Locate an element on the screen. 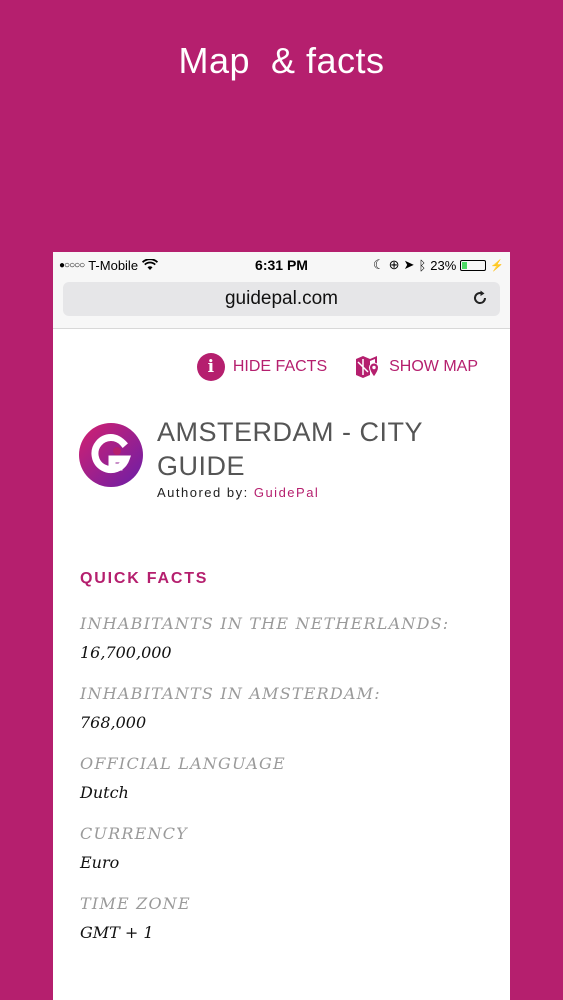 Image resolution: width=563 pixels, height=1000 pixels. quick-facts-heading: QUICK FACTS is located at coordinates (144, 578).